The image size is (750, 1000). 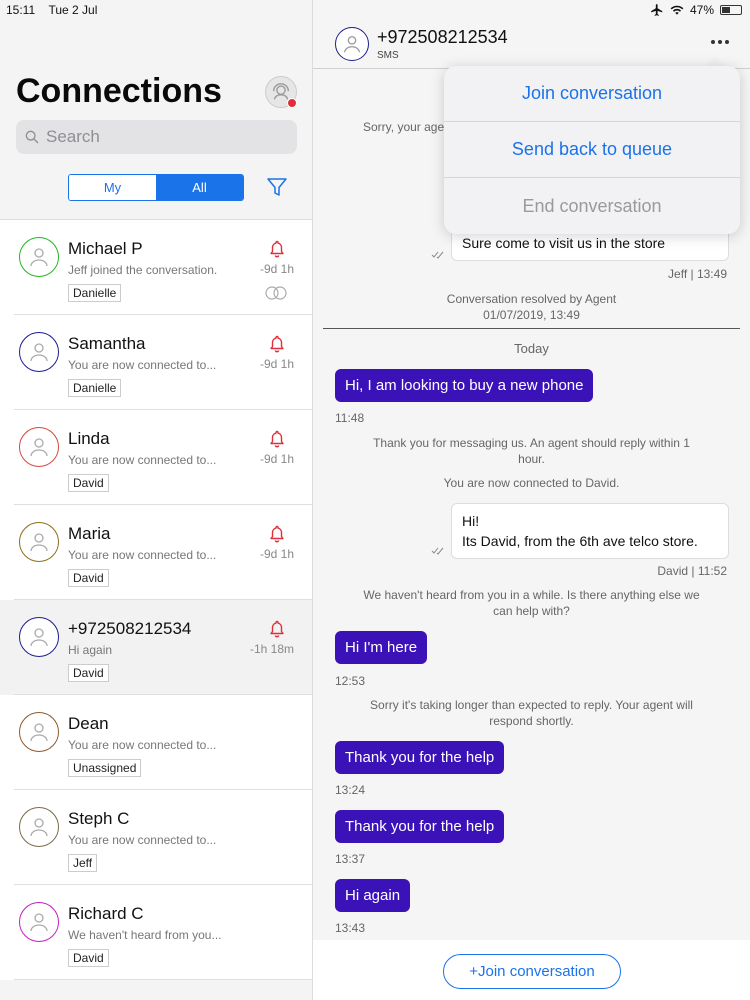 I want to click on agent-message-line: Hi!, so click(x=471, y=521).